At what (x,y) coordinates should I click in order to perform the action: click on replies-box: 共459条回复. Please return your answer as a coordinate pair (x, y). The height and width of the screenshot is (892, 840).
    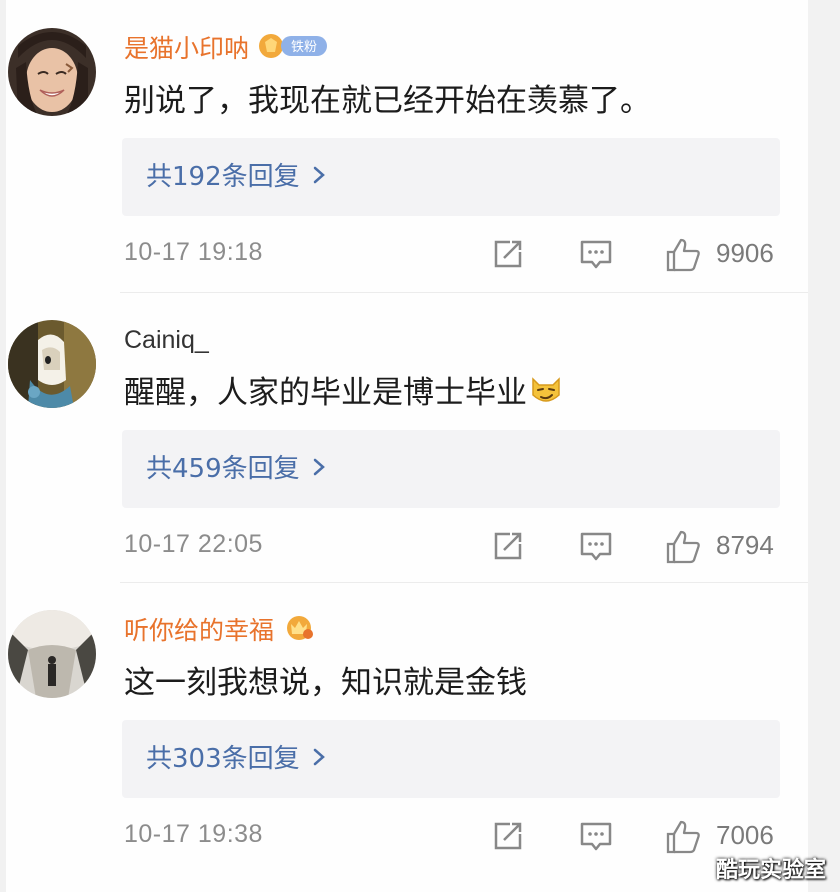
    Looking at the image, I should click on (451, 469).